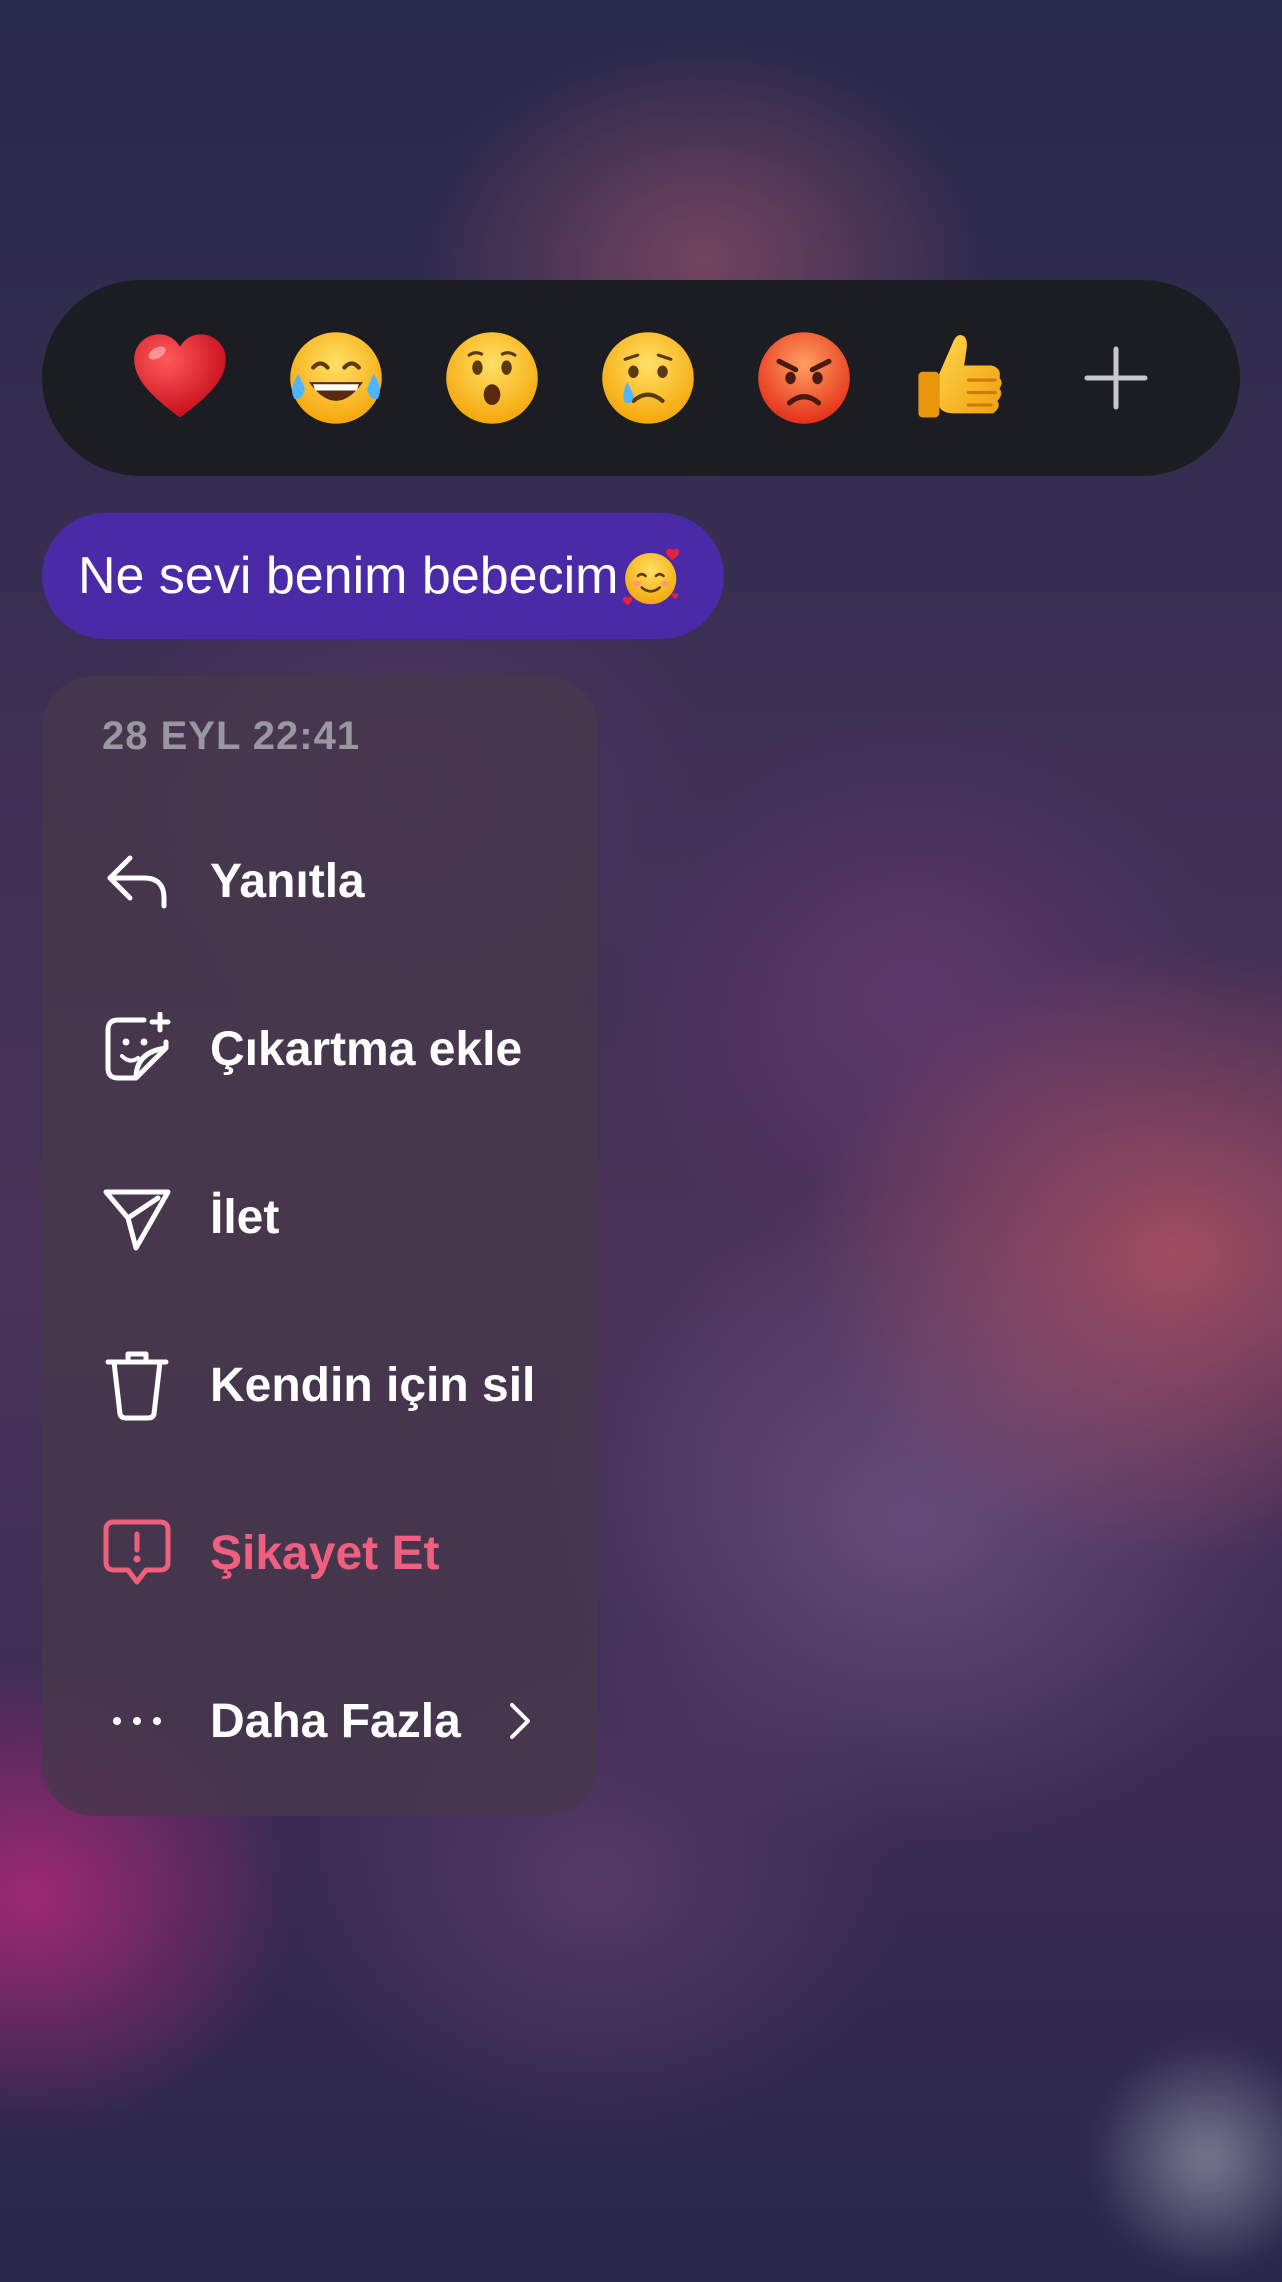  Describe the element at coordinates (320, 1217) in the screenshot. I see `menu-item-forward: İlet` at that location.